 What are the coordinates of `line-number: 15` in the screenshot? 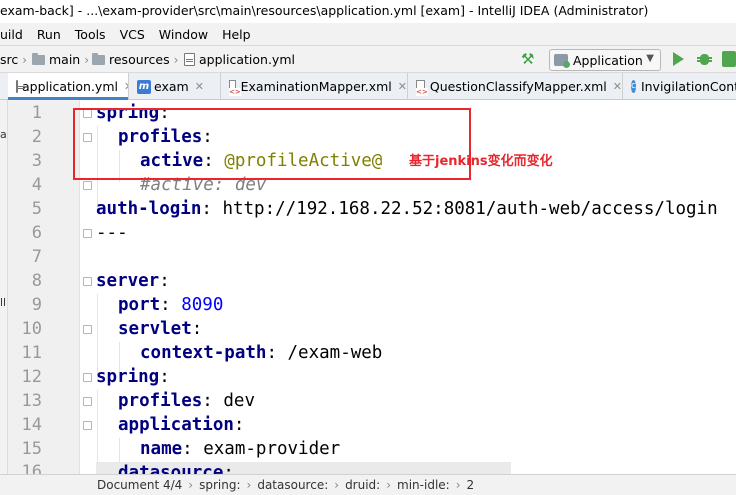 It's located at (31, 449).